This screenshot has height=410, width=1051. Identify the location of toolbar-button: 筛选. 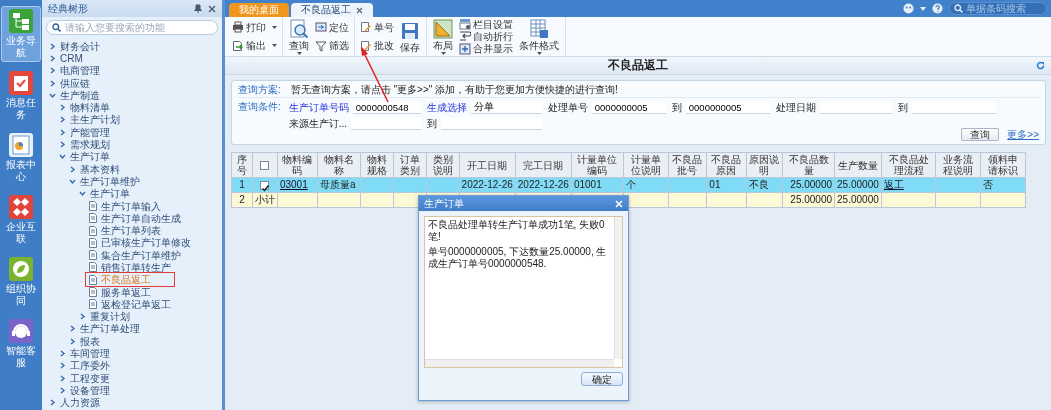
(332, 45).